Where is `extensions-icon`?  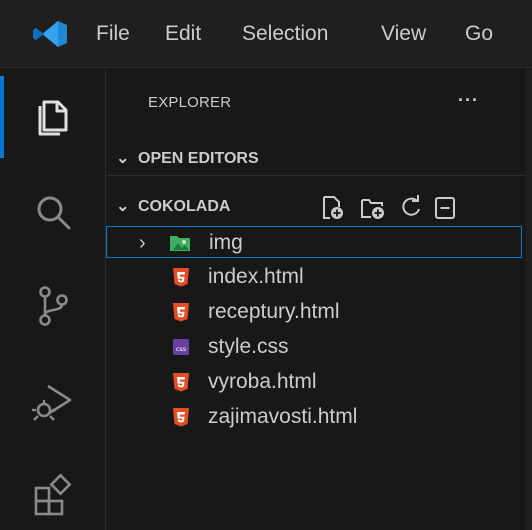 extensions-icon is located at coordinates (53, 493).